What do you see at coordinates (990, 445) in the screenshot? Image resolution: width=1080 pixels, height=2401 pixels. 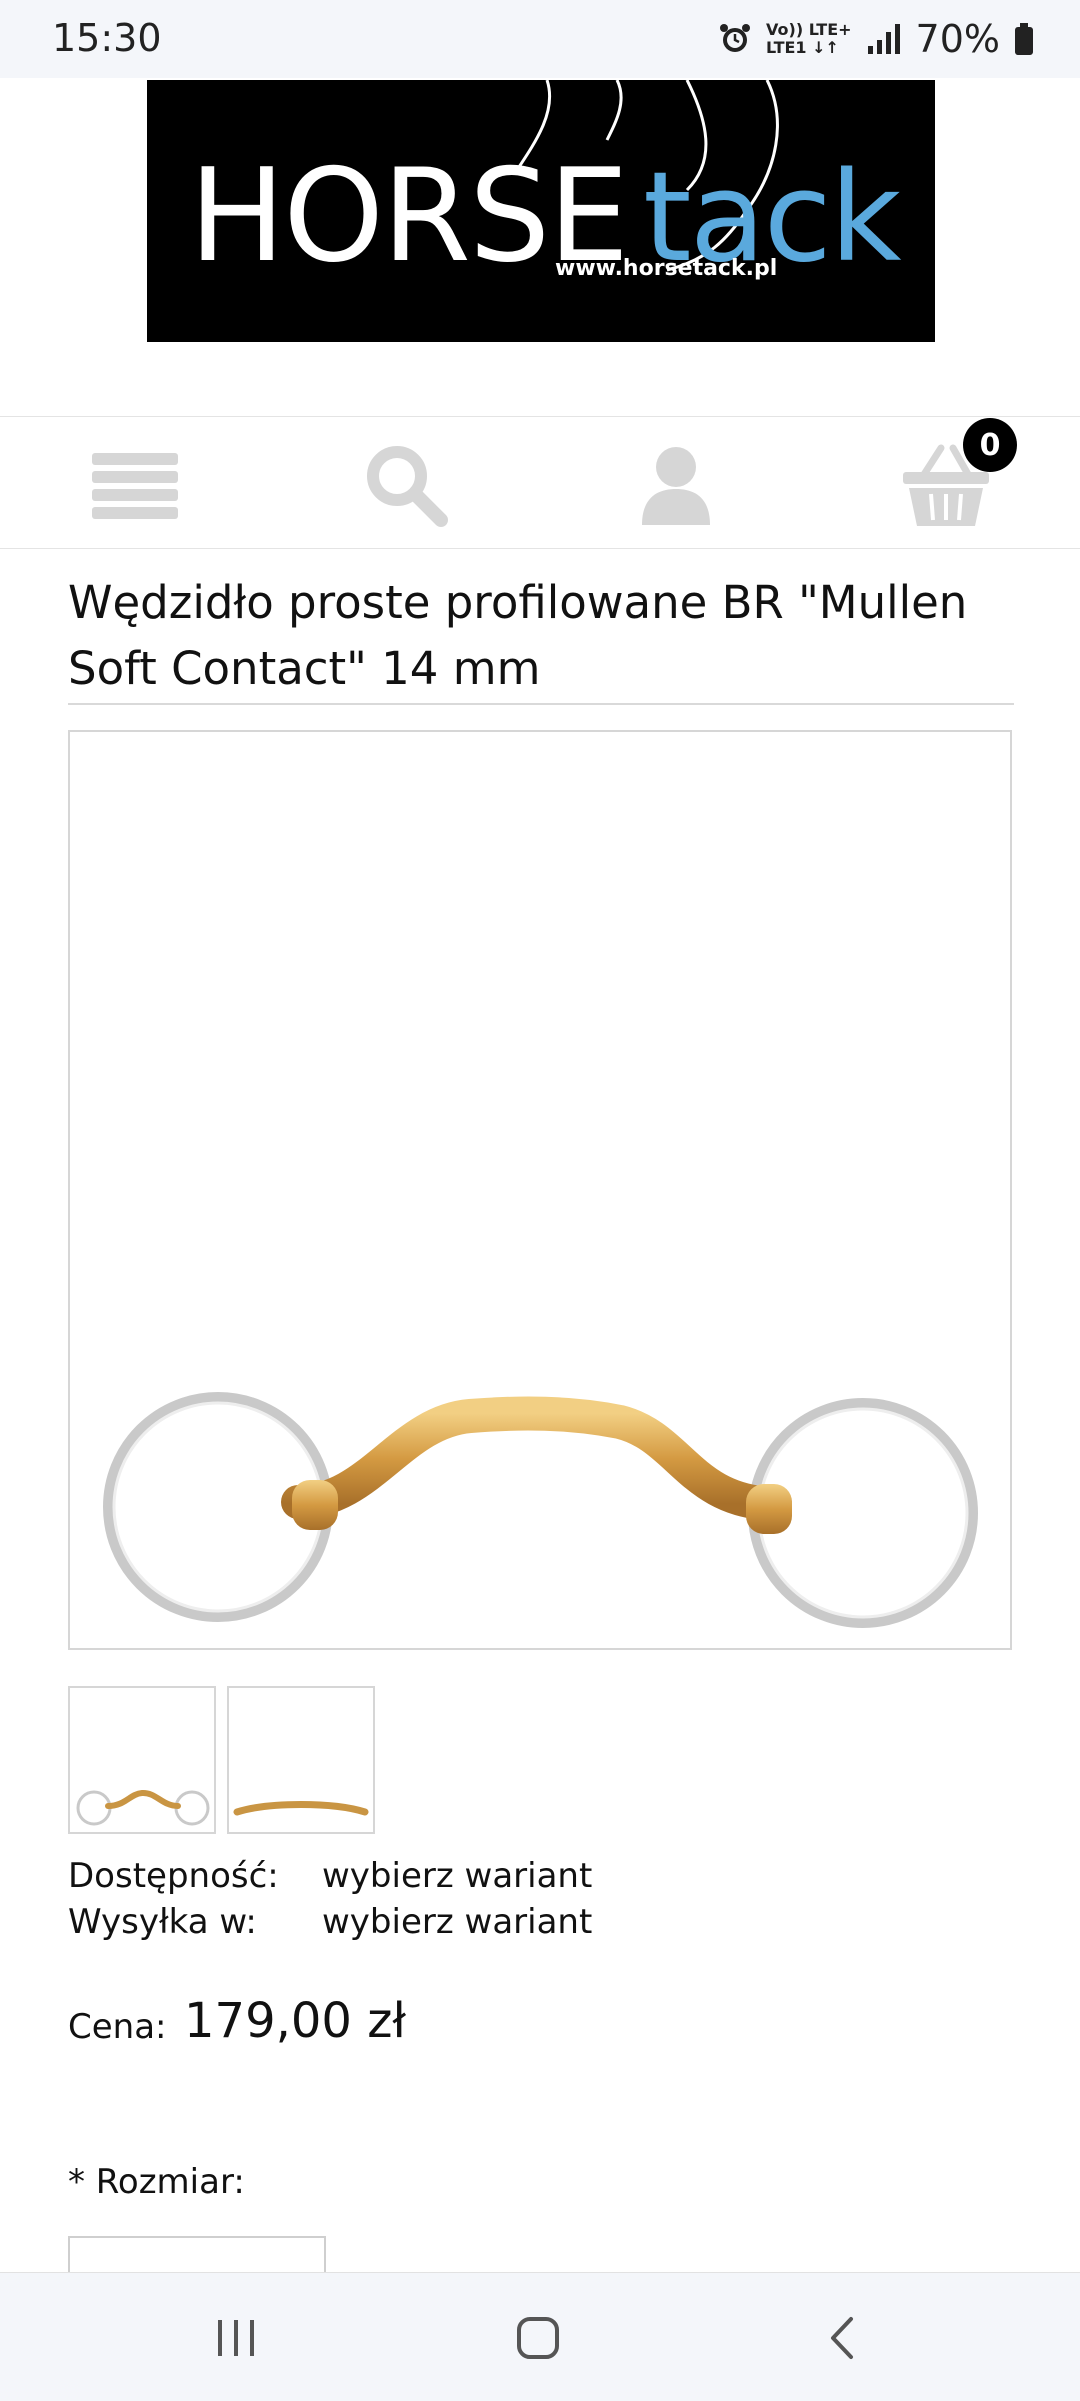 I see `cart-count-badge: 0` at bounding box center [990, 445].